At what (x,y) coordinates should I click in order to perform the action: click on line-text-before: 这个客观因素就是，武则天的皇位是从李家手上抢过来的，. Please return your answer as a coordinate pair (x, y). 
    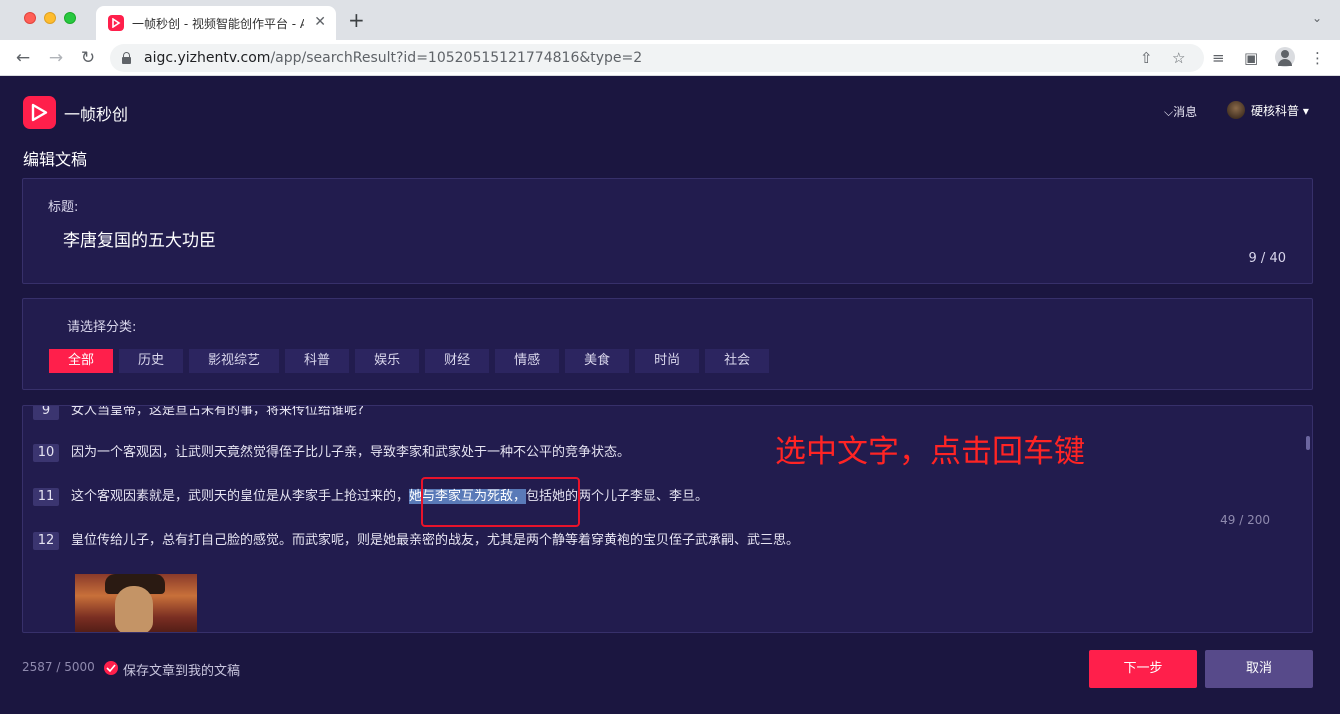
    Looking at the image, I should click on (240, 496).